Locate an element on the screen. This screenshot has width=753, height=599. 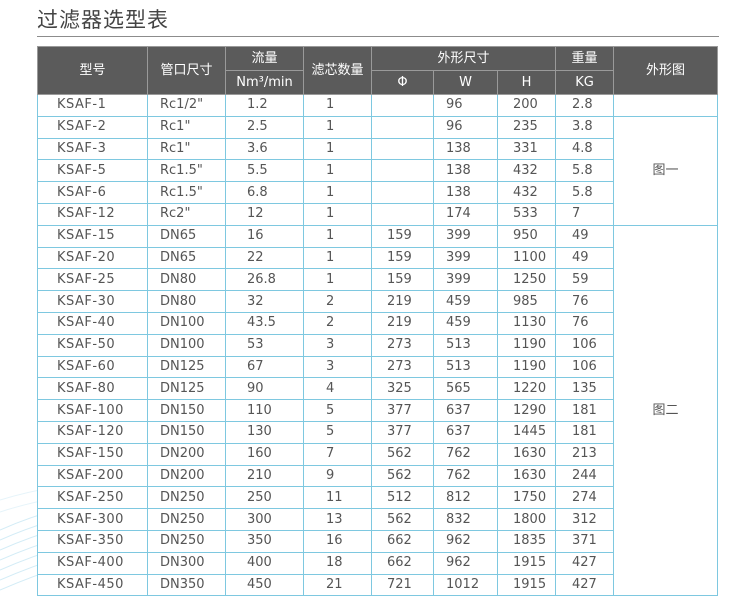
cell-figure-1: 图一 is located at coordinates (665, 170).